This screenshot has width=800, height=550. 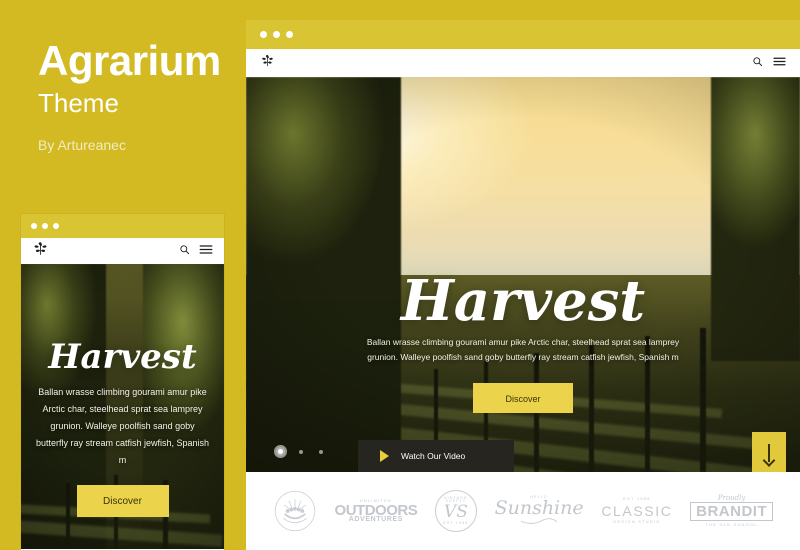 I want to click on carousel-dots, so click(x=300, y=451).